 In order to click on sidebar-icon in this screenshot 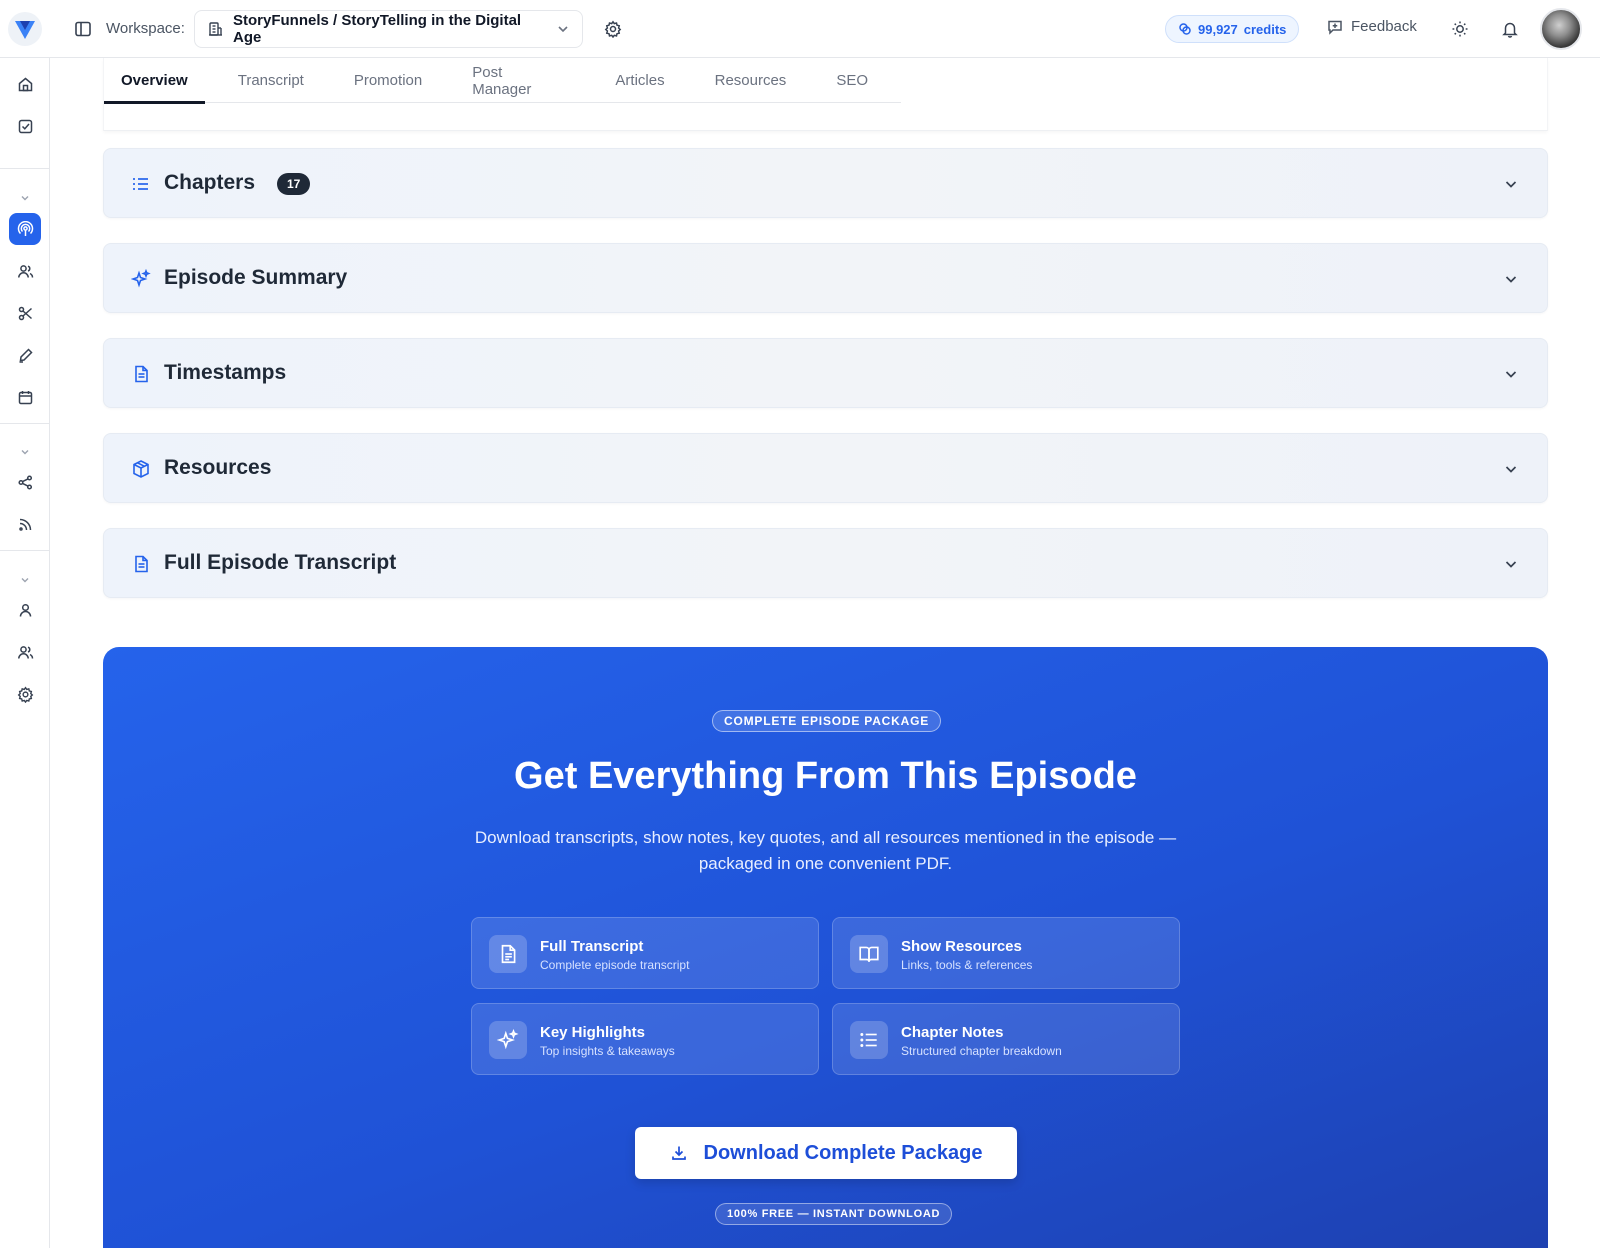, I will do `click(83, 29)`.